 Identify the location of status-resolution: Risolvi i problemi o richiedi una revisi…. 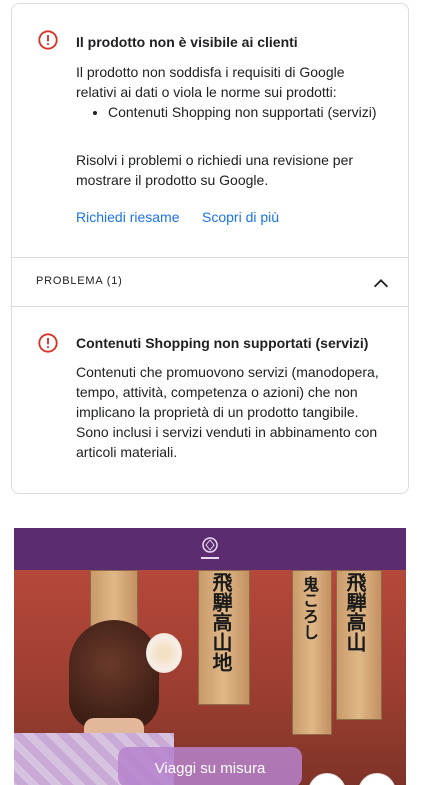
(215, 170).